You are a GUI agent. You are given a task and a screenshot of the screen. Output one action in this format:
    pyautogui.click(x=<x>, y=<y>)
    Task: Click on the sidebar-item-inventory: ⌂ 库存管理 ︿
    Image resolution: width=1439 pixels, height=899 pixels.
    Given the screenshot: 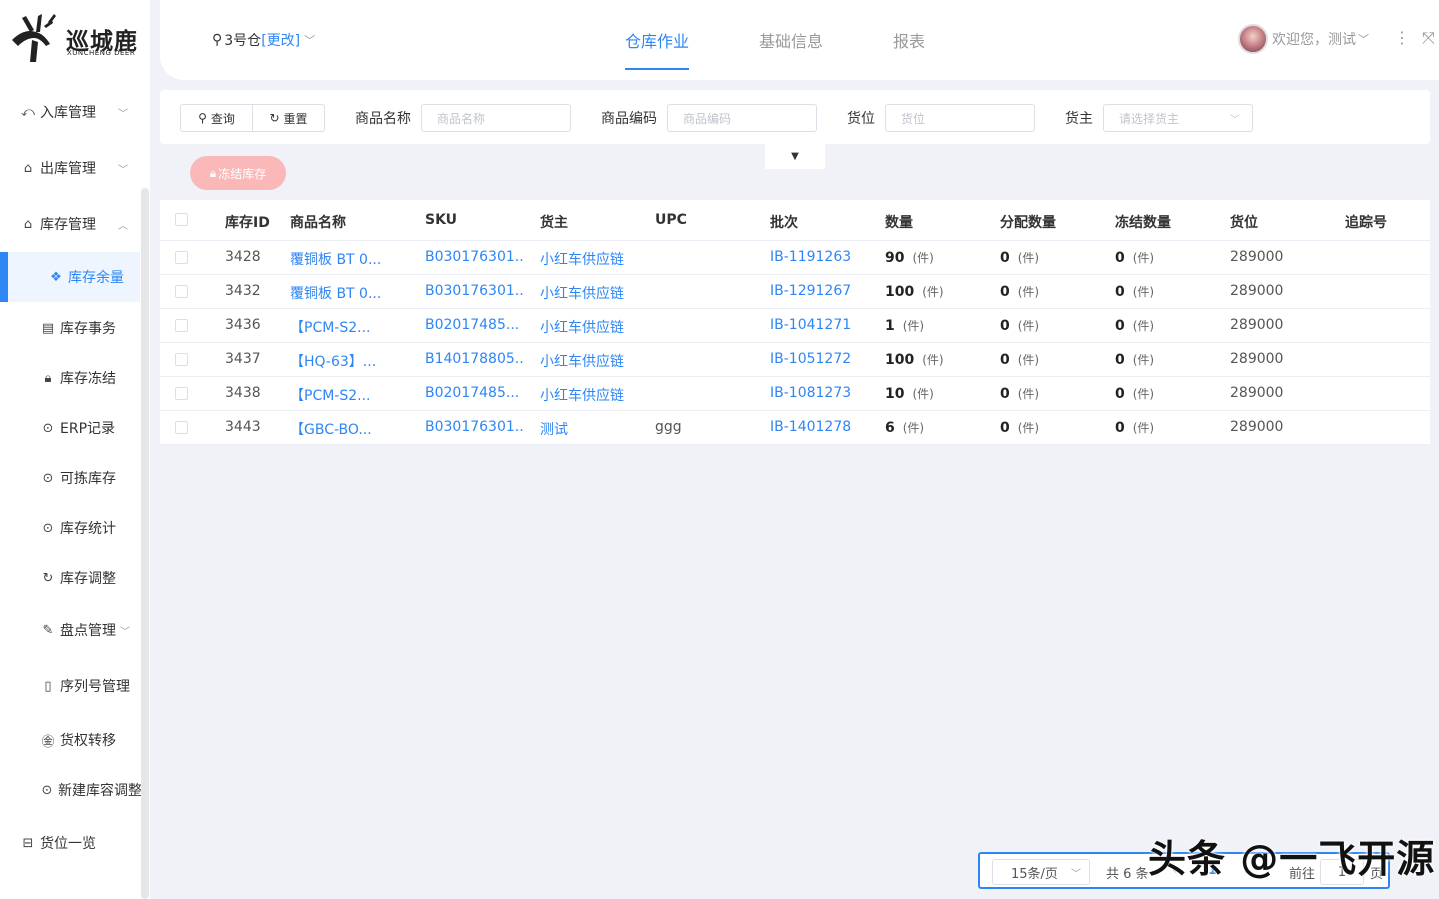 What is the action you would take?
    pyautogui.click(x=70, y=224)
    